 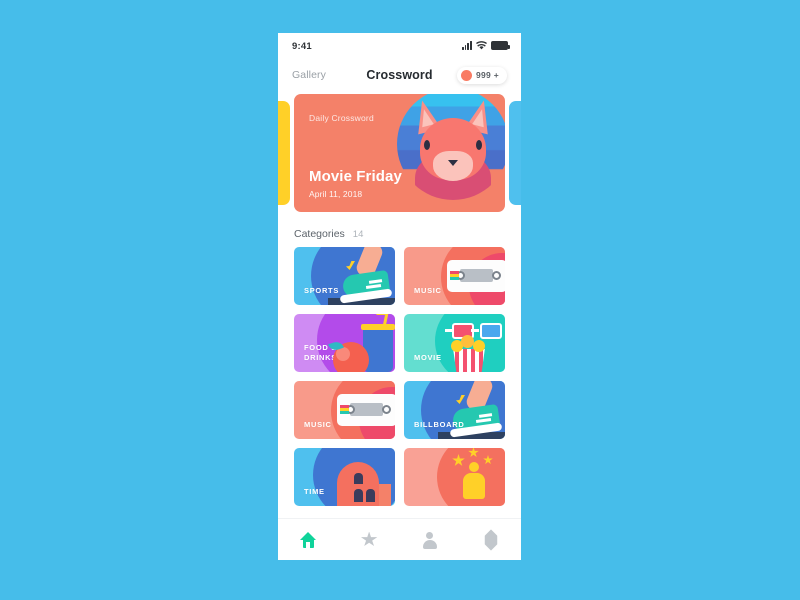 What do you see at coordinates (481, 45) in the screenshot?
I see `wifi-icon` at bounding box center [481, 45].